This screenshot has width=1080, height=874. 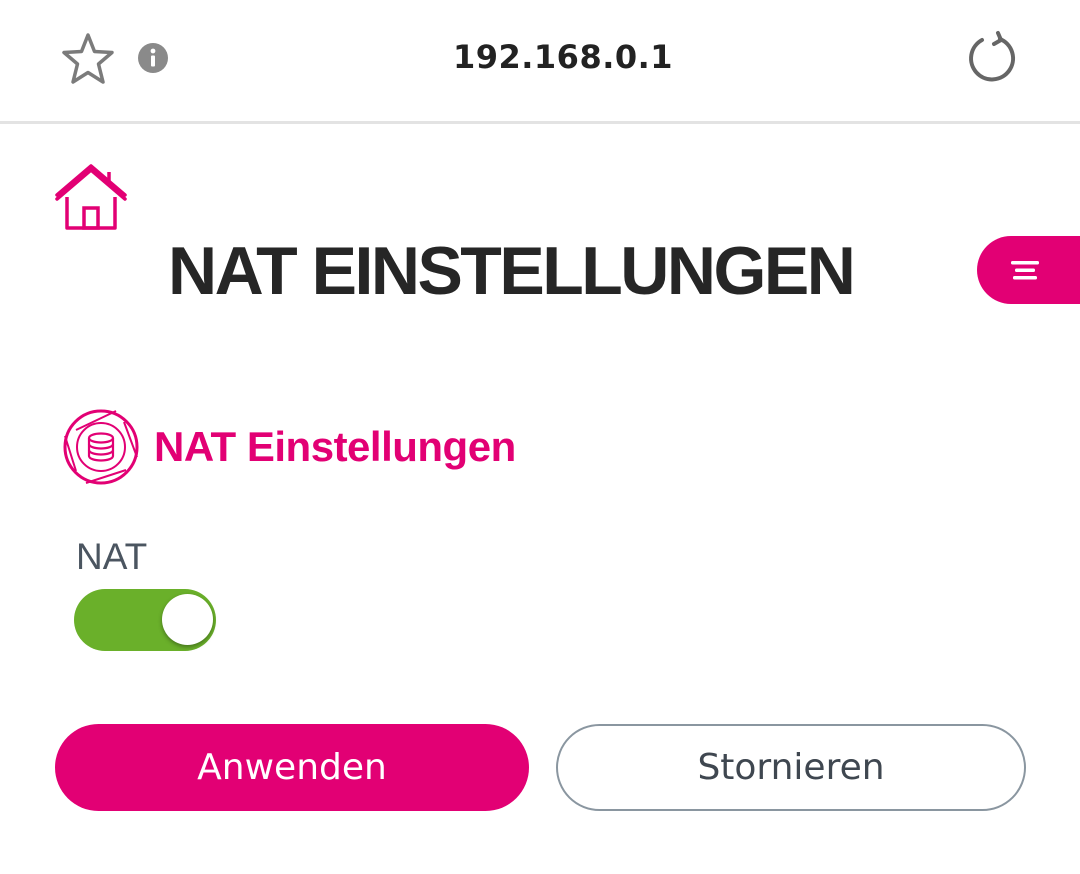 I want to click on cancel-button: Stornieren, so click(x=791, y=767).